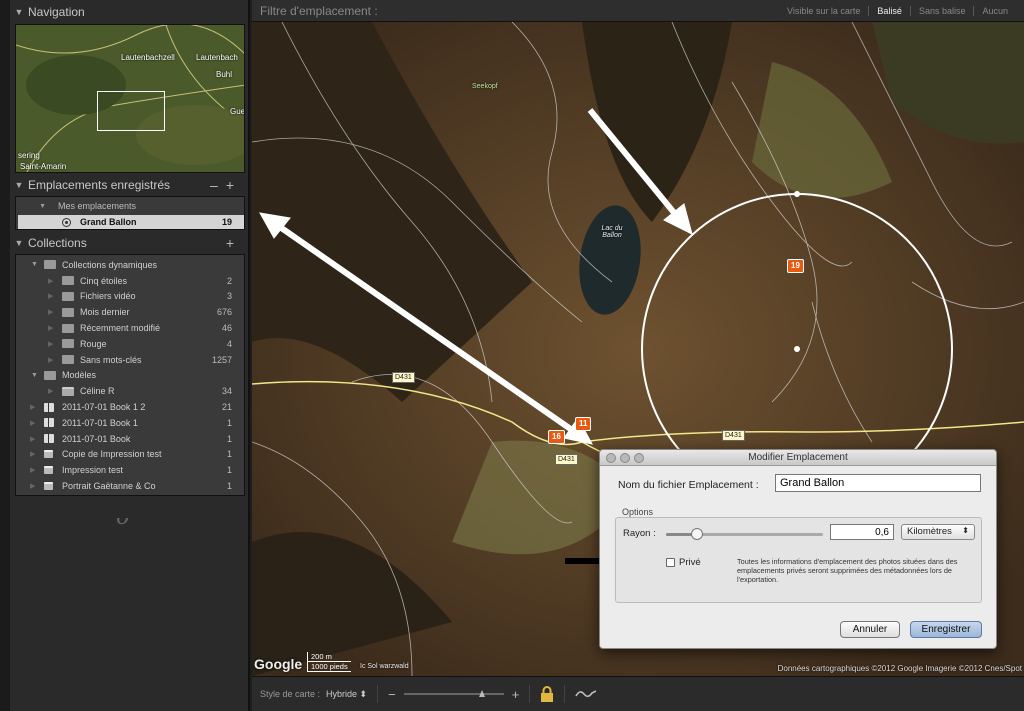  I want to click on filter-title: Filtre d'emplacement :, so click(319, 10).